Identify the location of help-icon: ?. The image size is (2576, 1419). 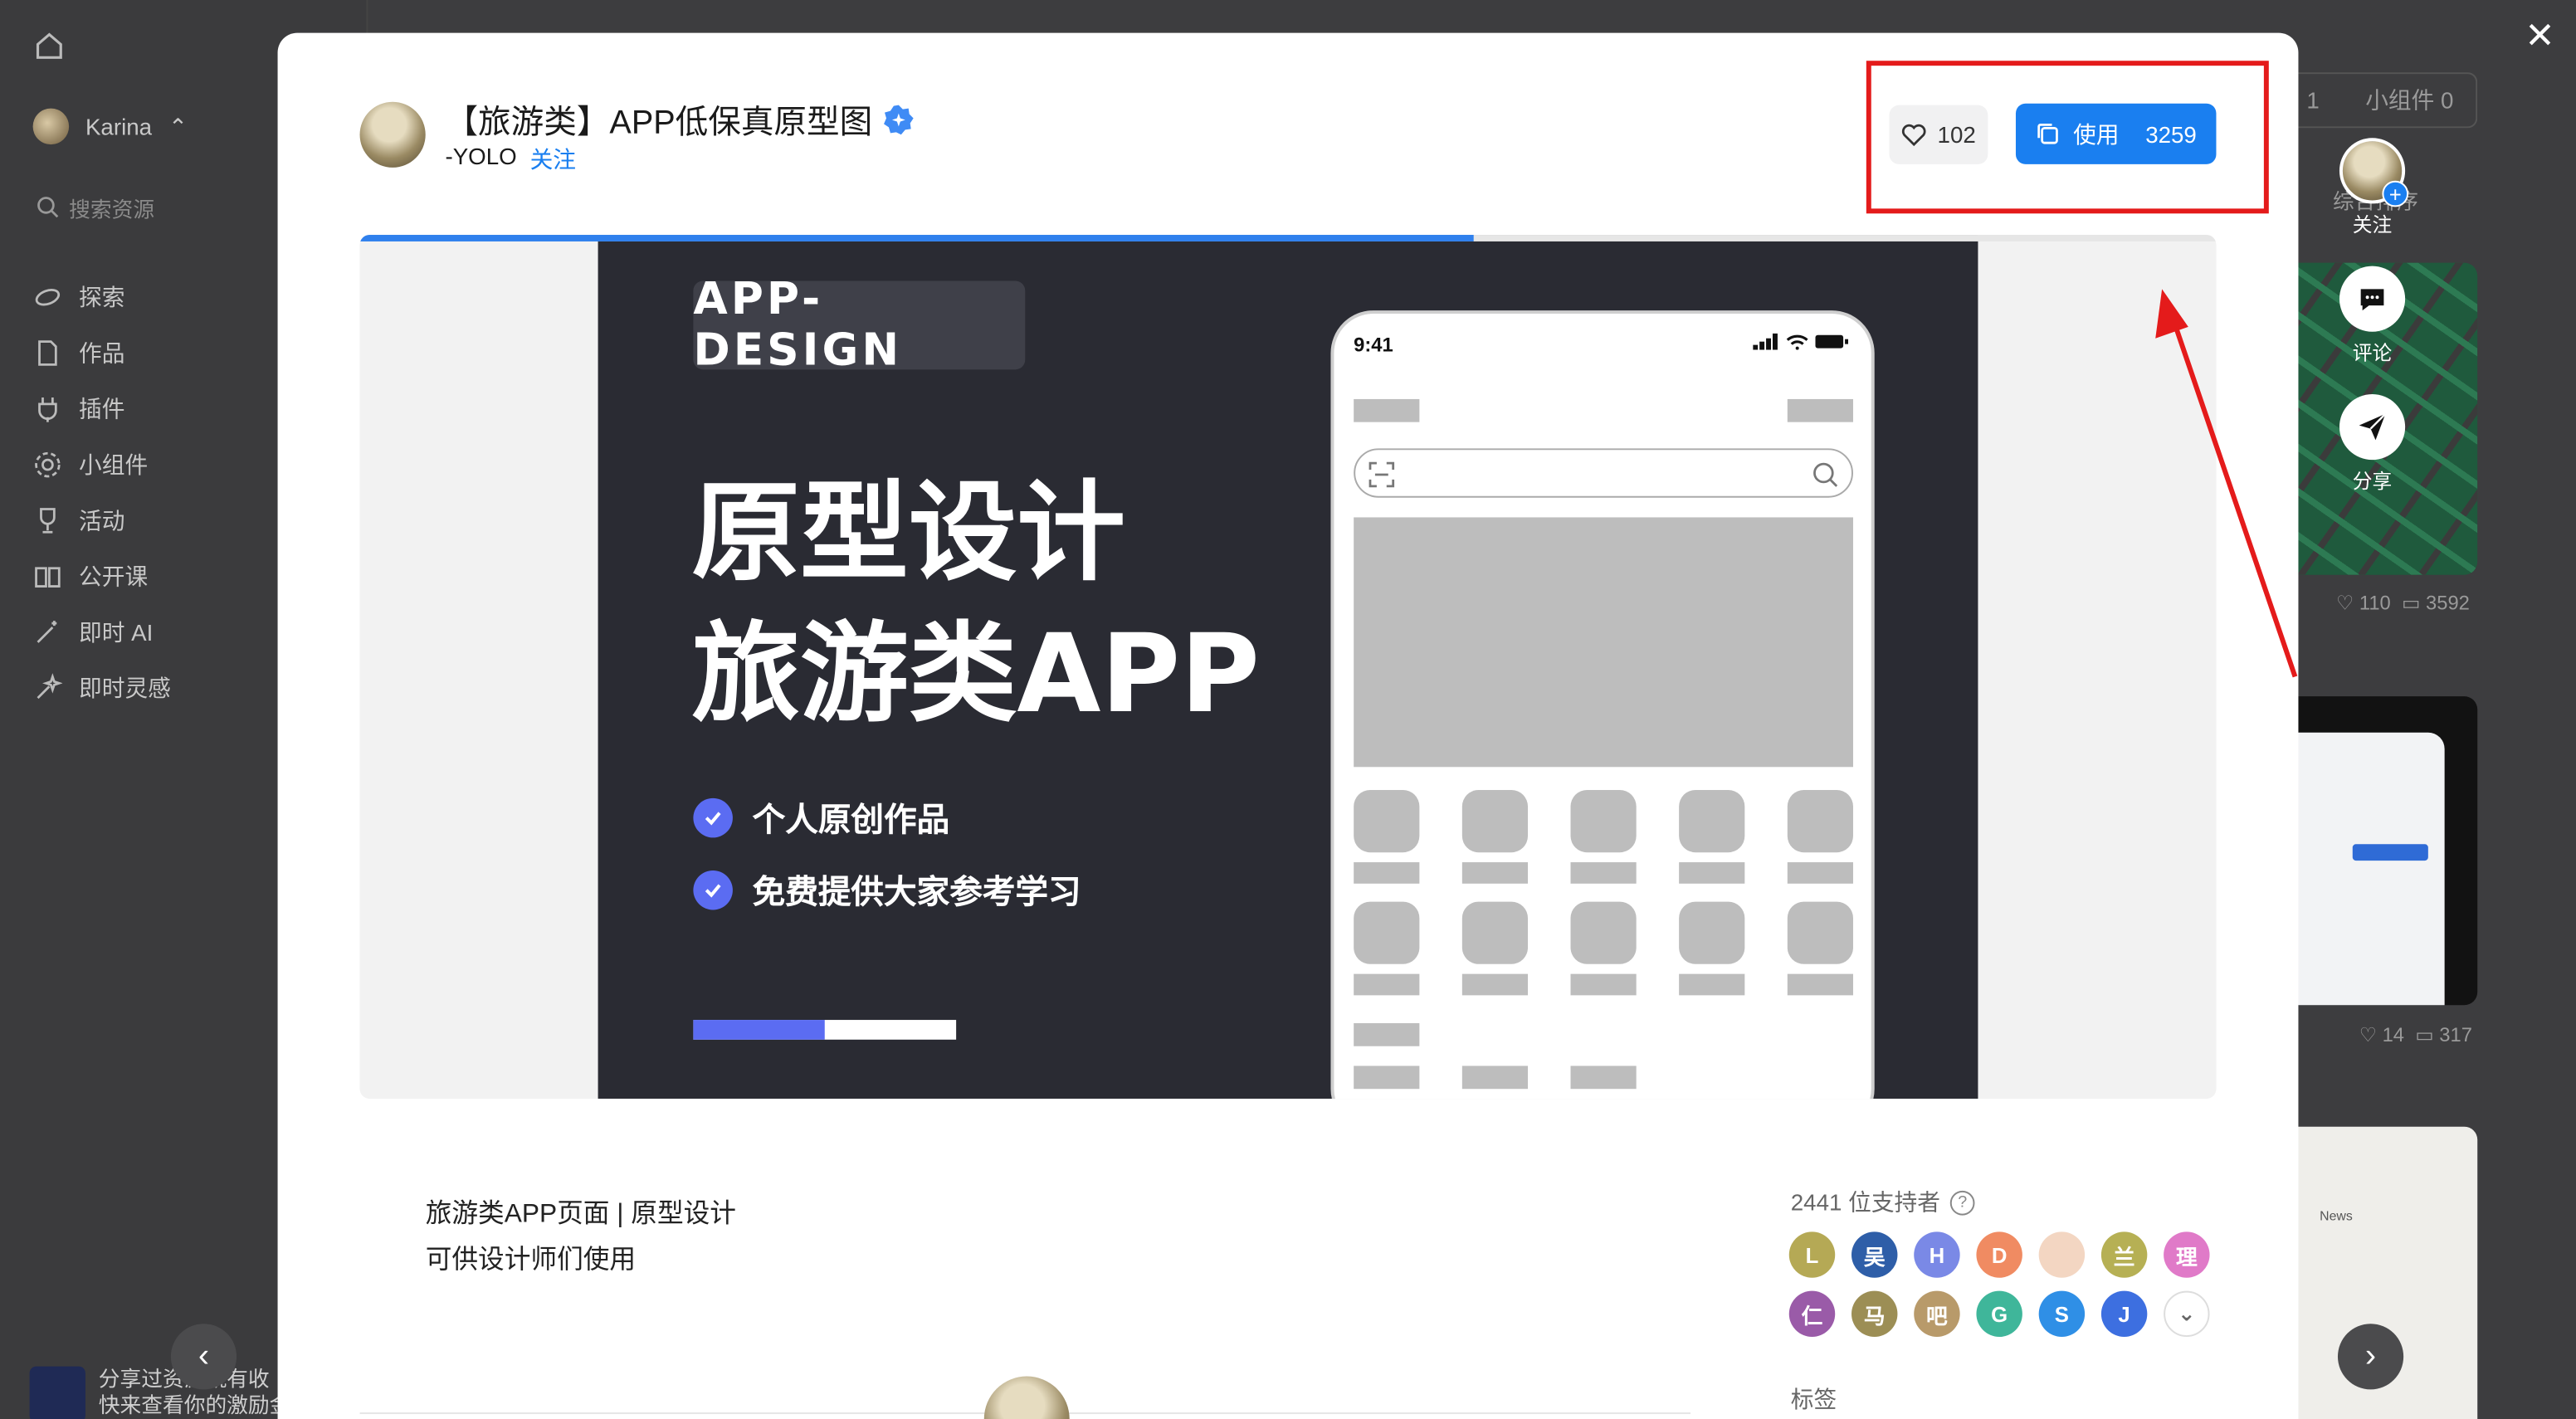
(1962, 1202).